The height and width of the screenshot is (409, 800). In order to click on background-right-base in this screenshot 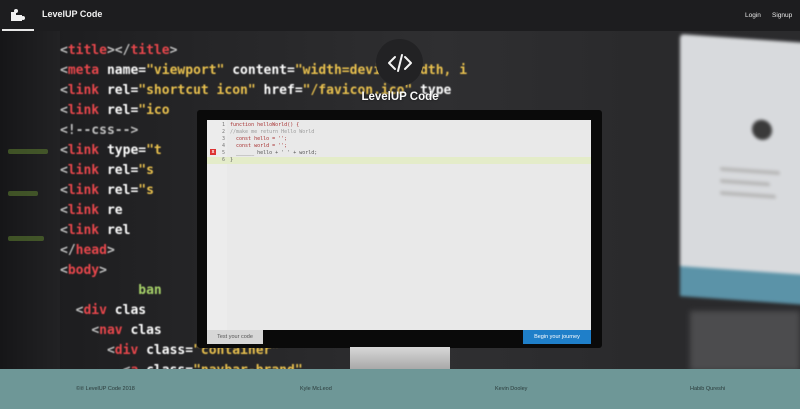, I will do `click(745, 340)`.